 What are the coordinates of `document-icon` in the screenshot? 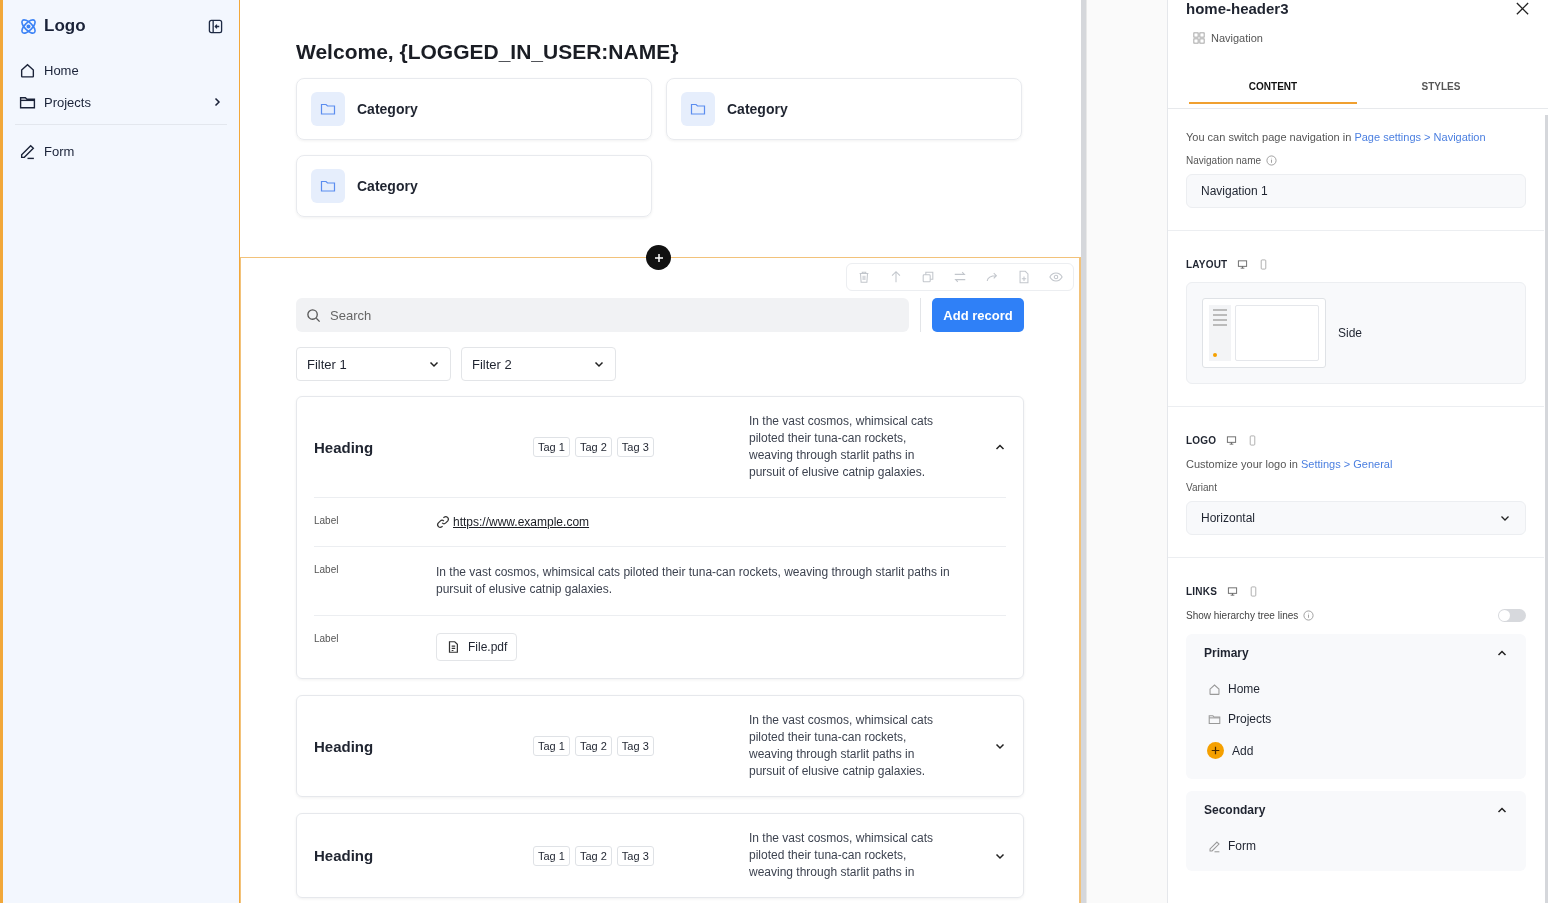 It's located at (453, 647).